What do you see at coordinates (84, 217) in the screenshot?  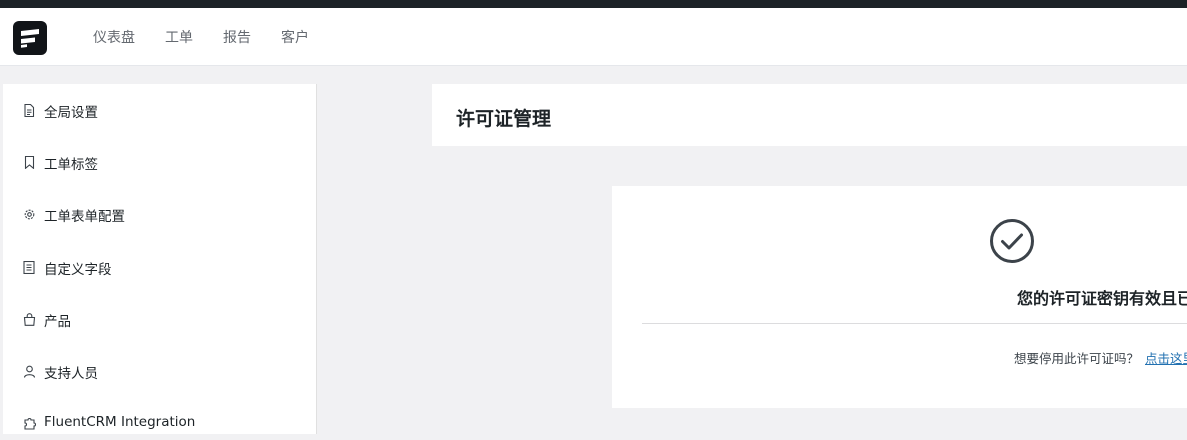 I see `sidebar-item-label: 工单表单配置` at bounding box center [84, 217].